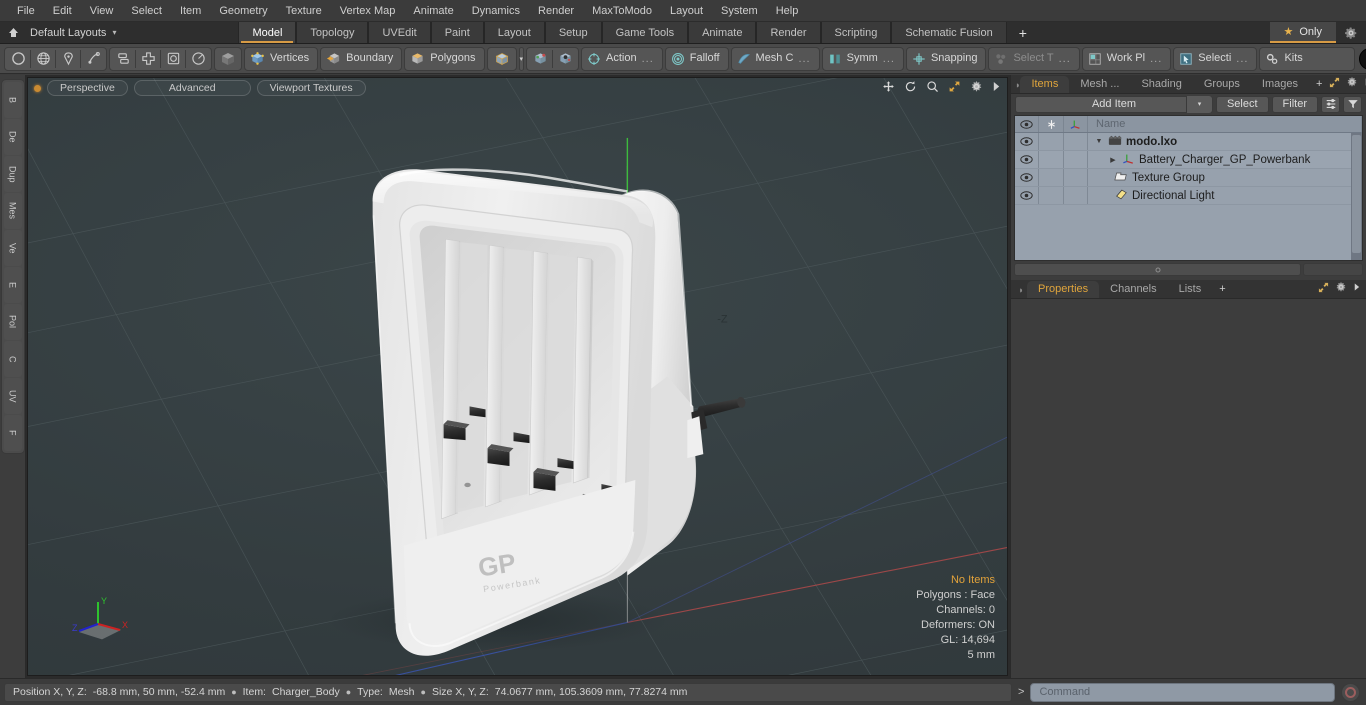 The height and width of the screenshot is (705, 1366). I want to click on select-button: Select, so click(1242, 104).